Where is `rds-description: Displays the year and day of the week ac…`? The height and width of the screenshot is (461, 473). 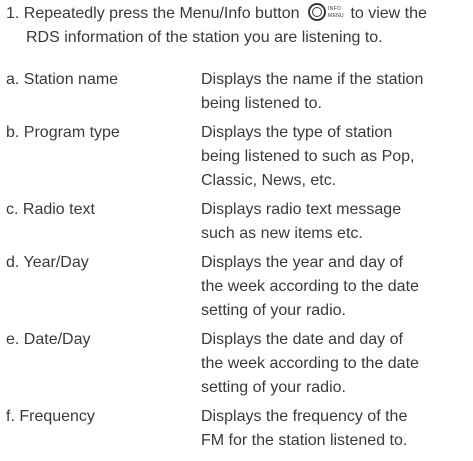 rds-description: Displays the year and day of the week ac… is located at coordinates (334, 287).